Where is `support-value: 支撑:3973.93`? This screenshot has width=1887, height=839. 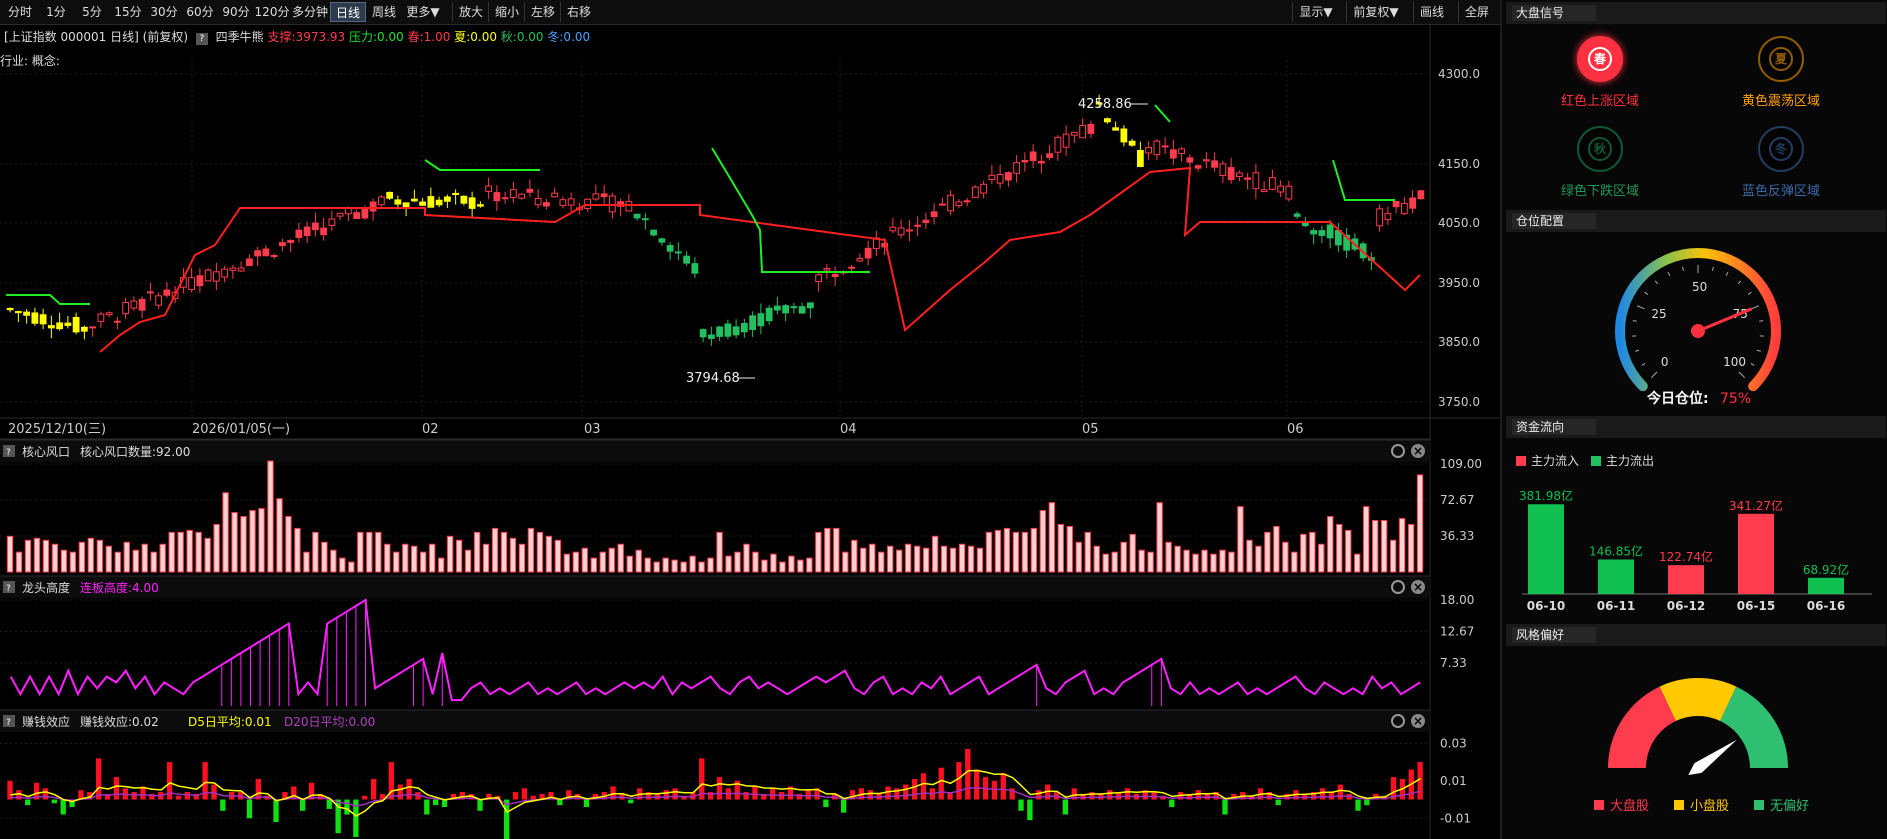
support-value: 支撑:3973.93 is located at coordinates (306, 37).